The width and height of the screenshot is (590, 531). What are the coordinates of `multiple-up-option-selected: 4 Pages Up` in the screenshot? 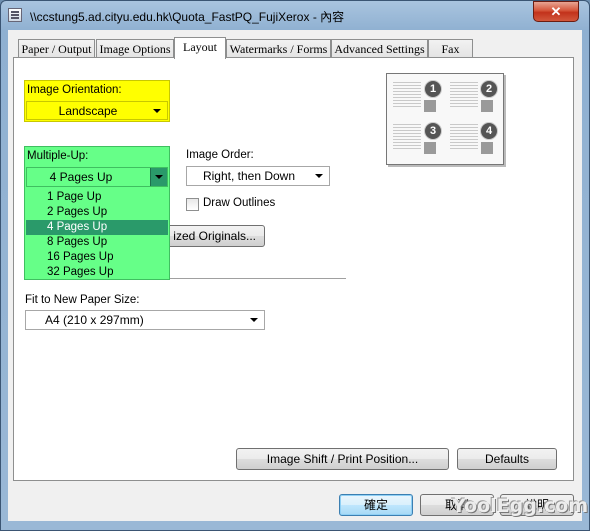 It's located at (97, 227).